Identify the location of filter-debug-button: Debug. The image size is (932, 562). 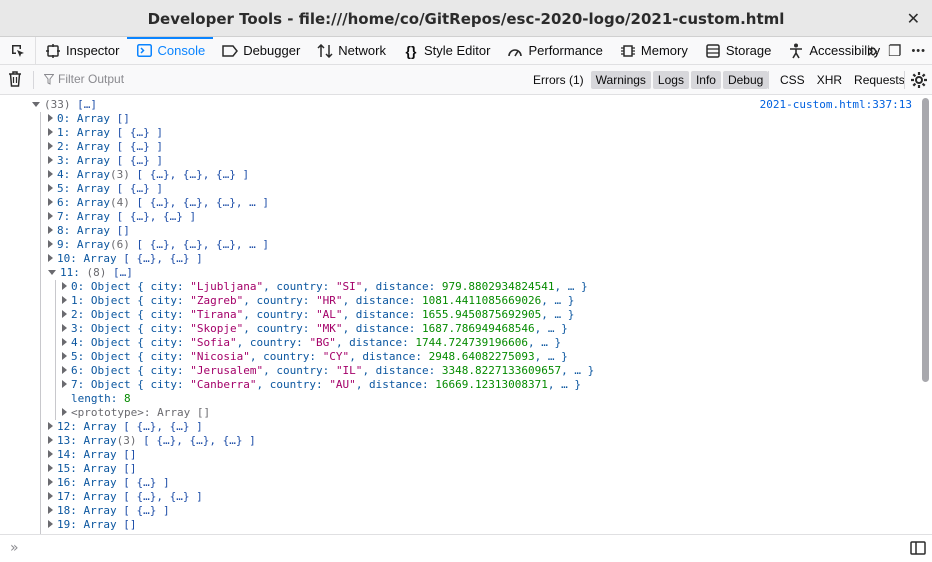
(745, 80).